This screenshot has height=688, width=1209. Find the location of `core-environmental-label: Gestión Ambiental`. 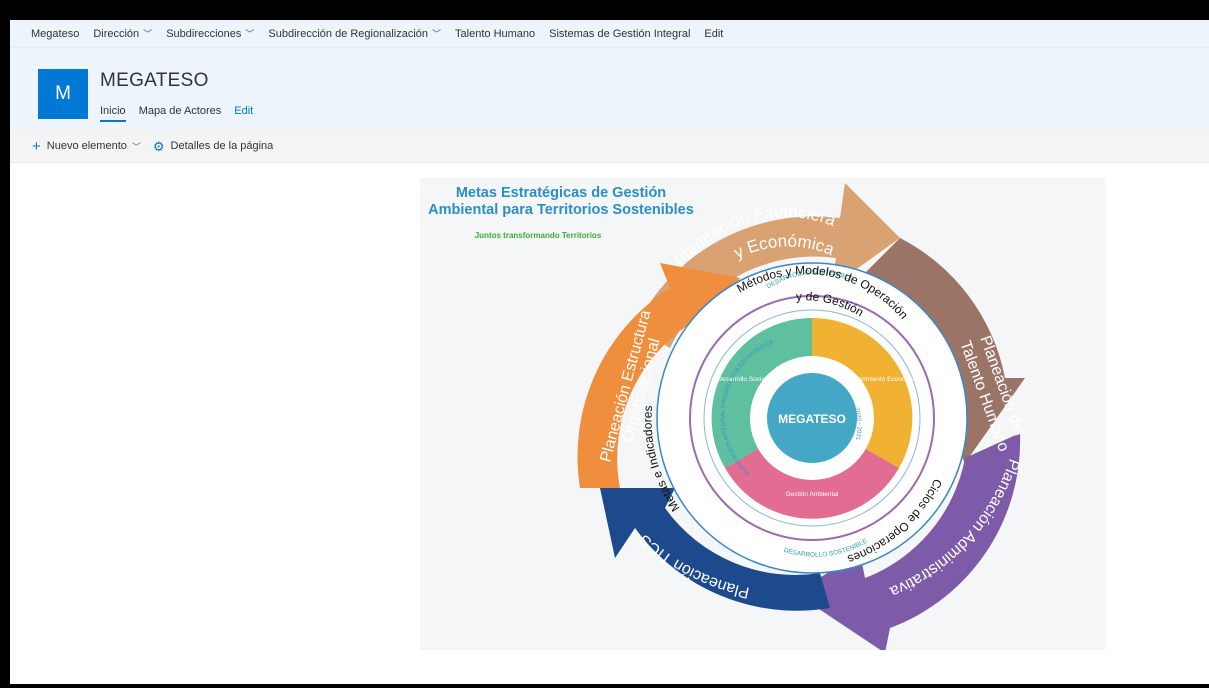

core-environmental-label: Gestión Ambiental is located at coordinates (812, 494).